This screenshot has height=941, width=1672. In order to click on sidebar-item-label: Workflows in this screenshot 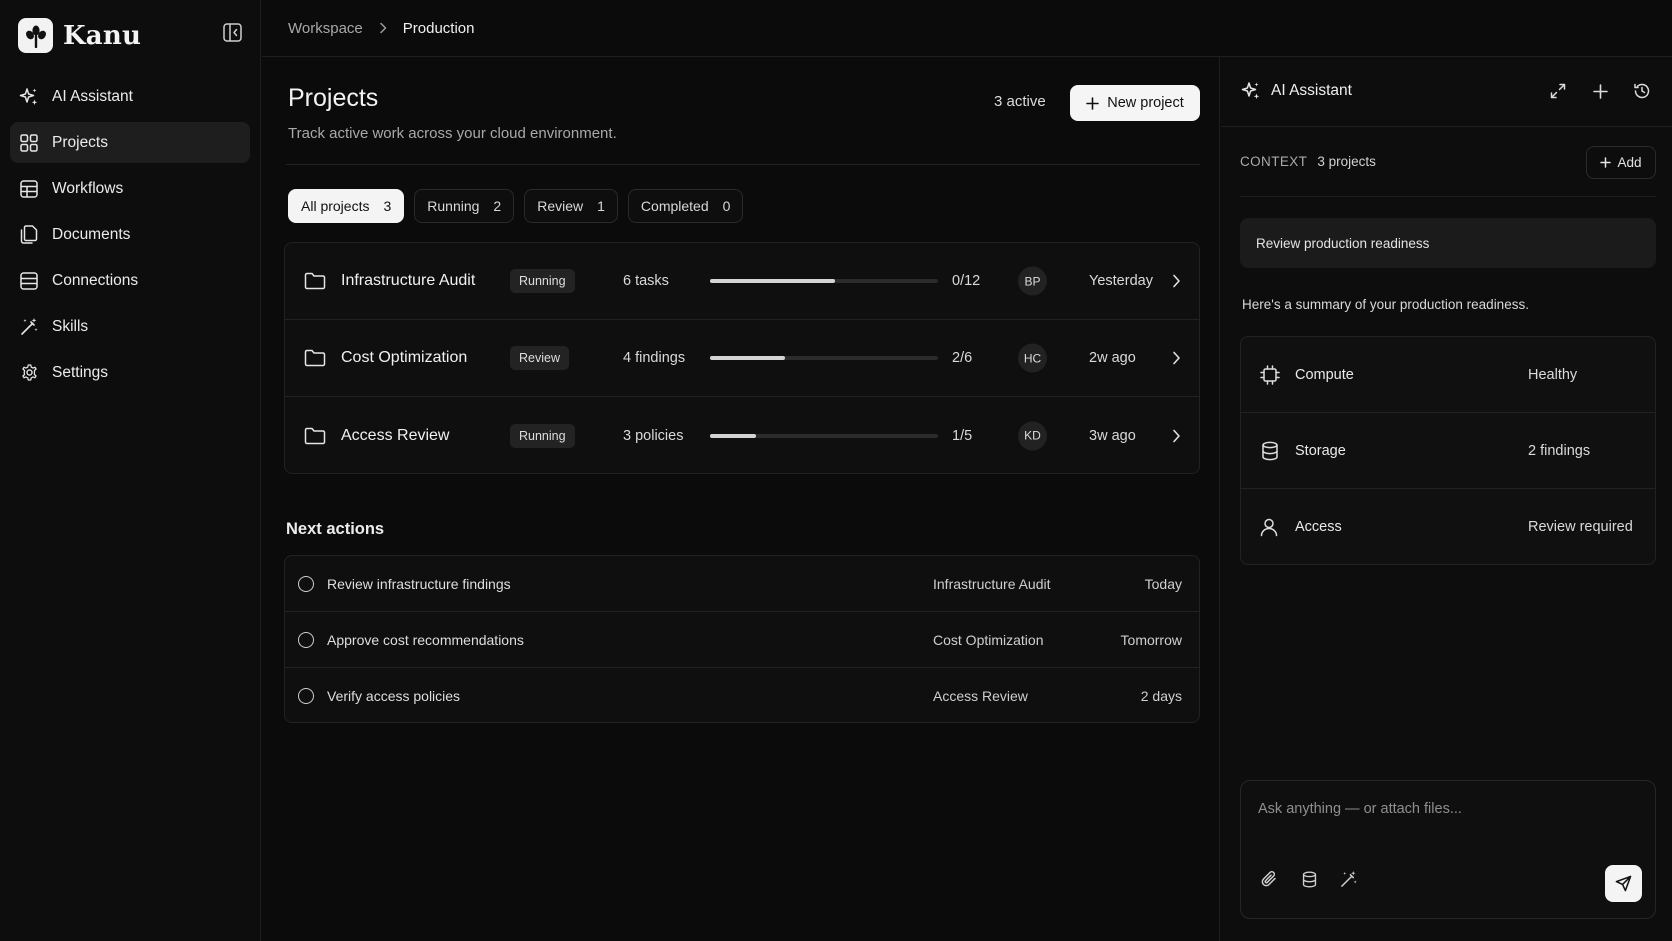, I will do `click(88, 188)`.